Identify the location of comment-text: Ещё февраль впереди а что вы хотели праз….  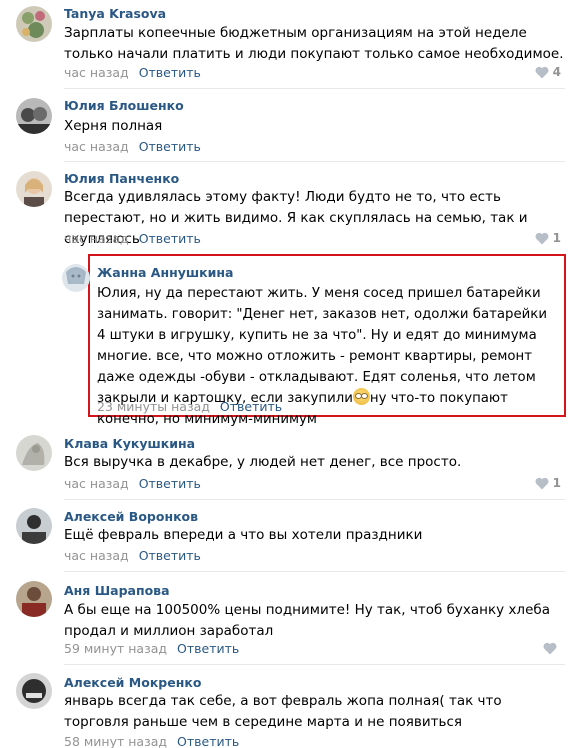
(243, 535).